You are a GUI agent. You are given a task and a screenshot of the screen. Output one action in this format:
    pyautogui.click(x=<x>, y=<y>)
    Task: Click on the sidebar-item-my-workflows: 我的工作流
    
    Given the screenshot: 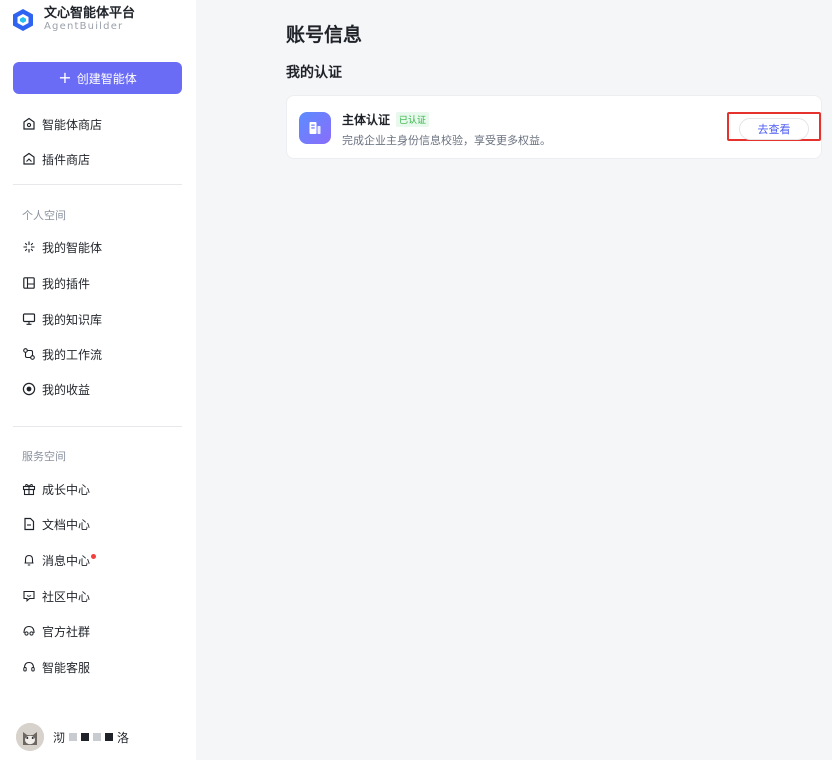 What is the action you would take?
    pyautogui.click(x=62, y=354)
    